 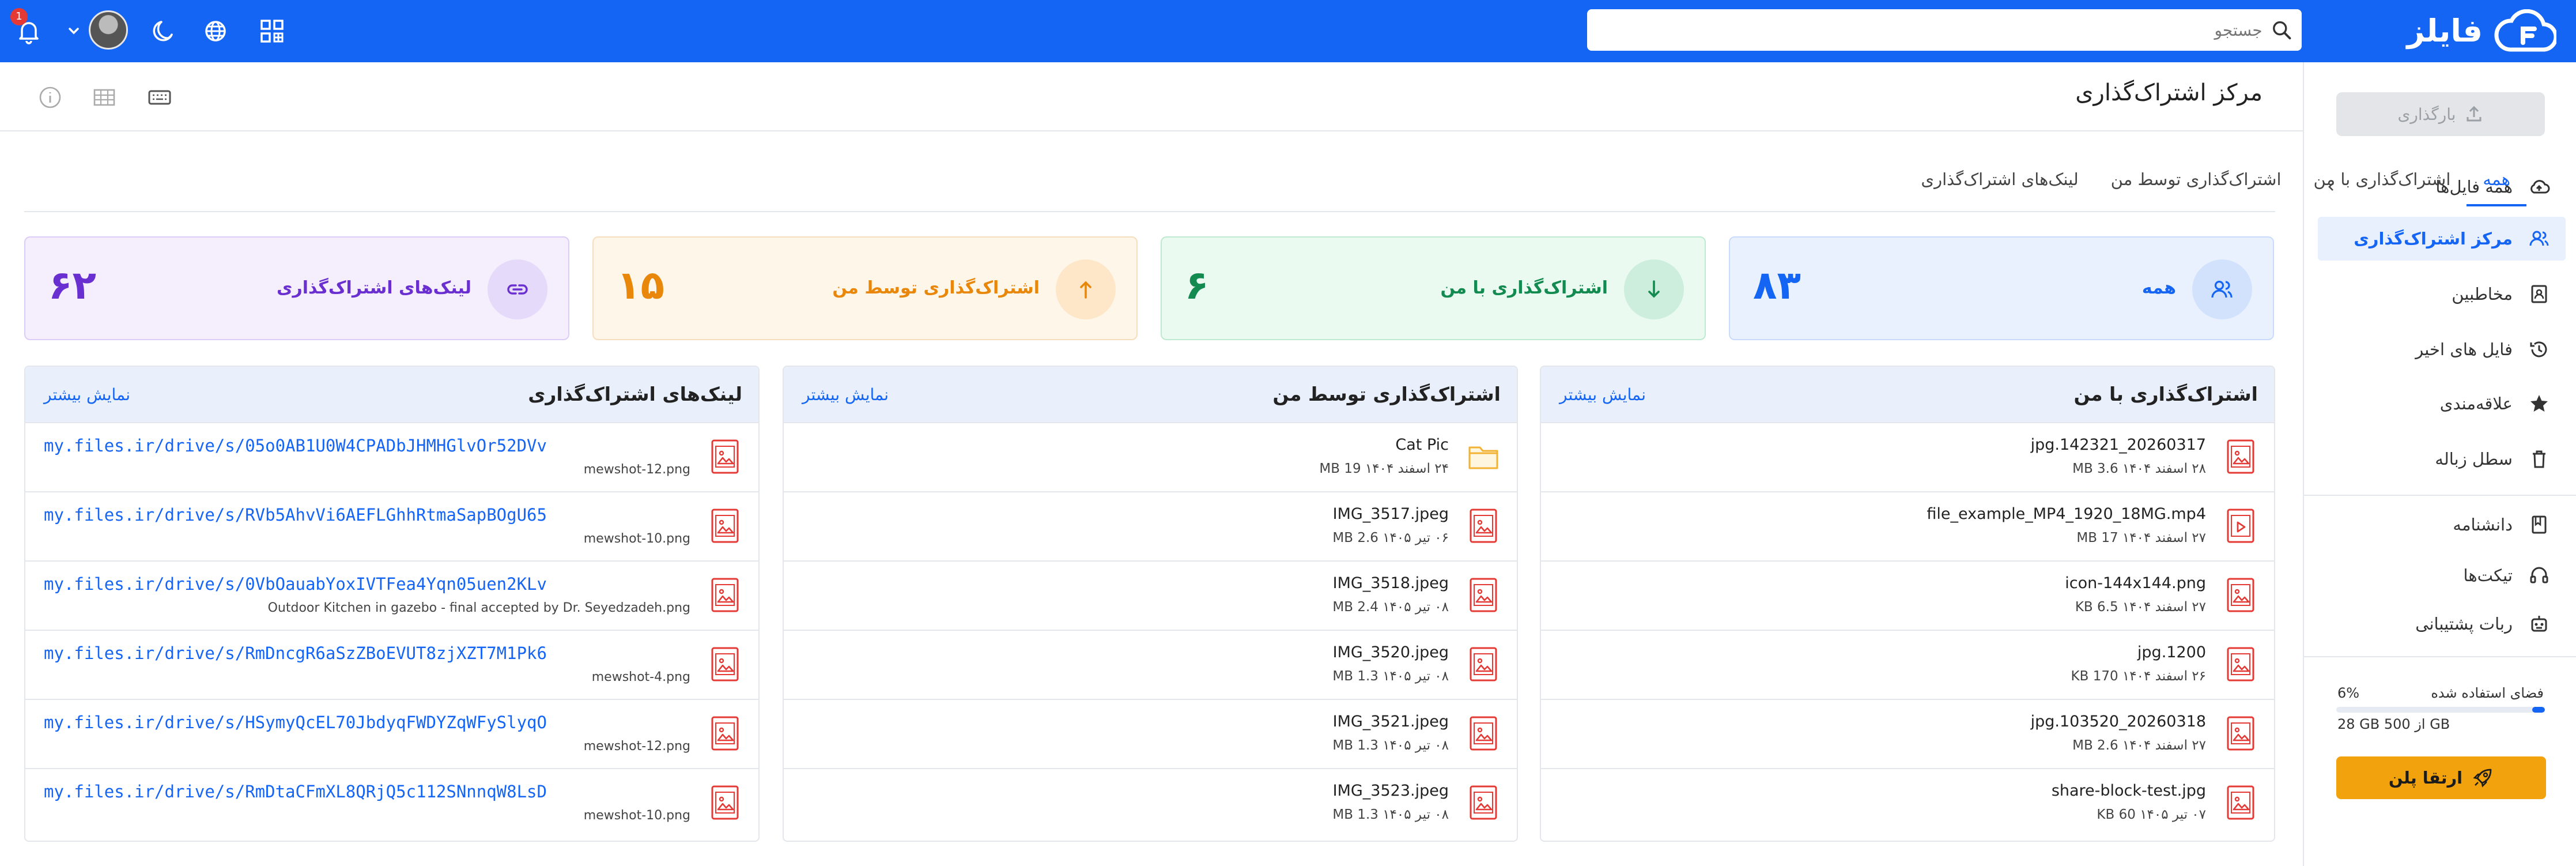 I want to click on file-meta: ۰۸ تیر ۱۴۰۵ 2.4 MB, so click(x=1390, y=607).